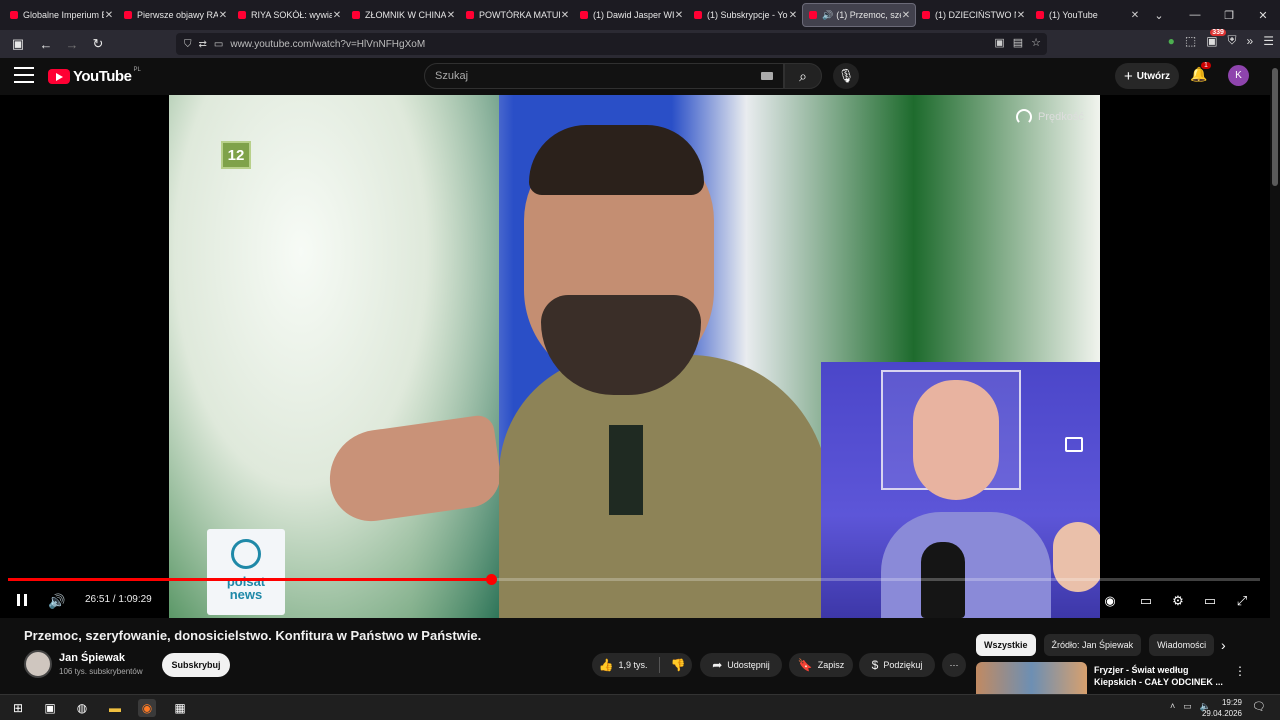  Describe the element at coordinates (1229, 15) in the screenshot. I see `restore-icon: ❐` at that location.